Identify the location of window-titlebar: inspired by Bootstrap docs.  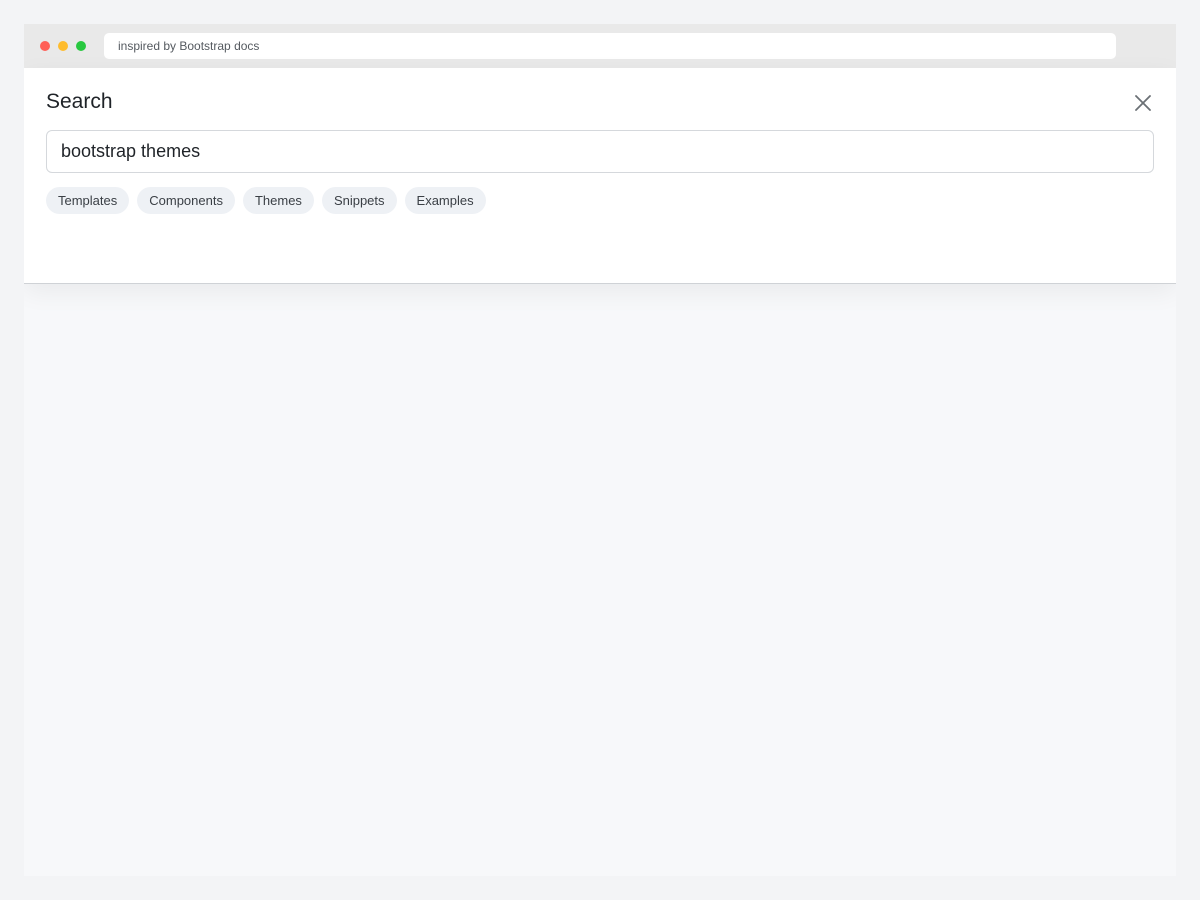
(600, 46).